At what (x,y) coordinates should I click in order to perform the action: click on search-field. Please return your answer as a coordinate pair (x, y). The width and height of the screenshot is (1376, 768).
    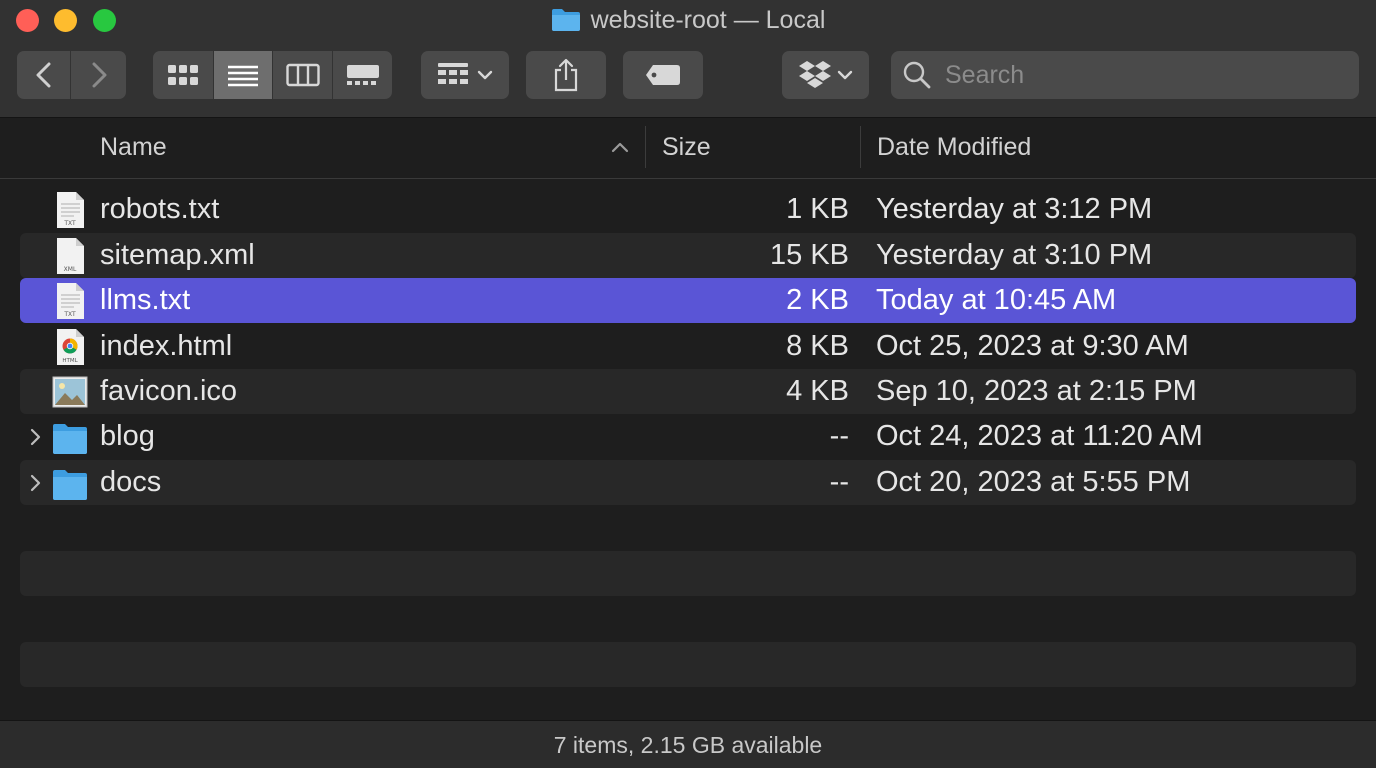
    Looking at the image, I should click on (1125, 75).